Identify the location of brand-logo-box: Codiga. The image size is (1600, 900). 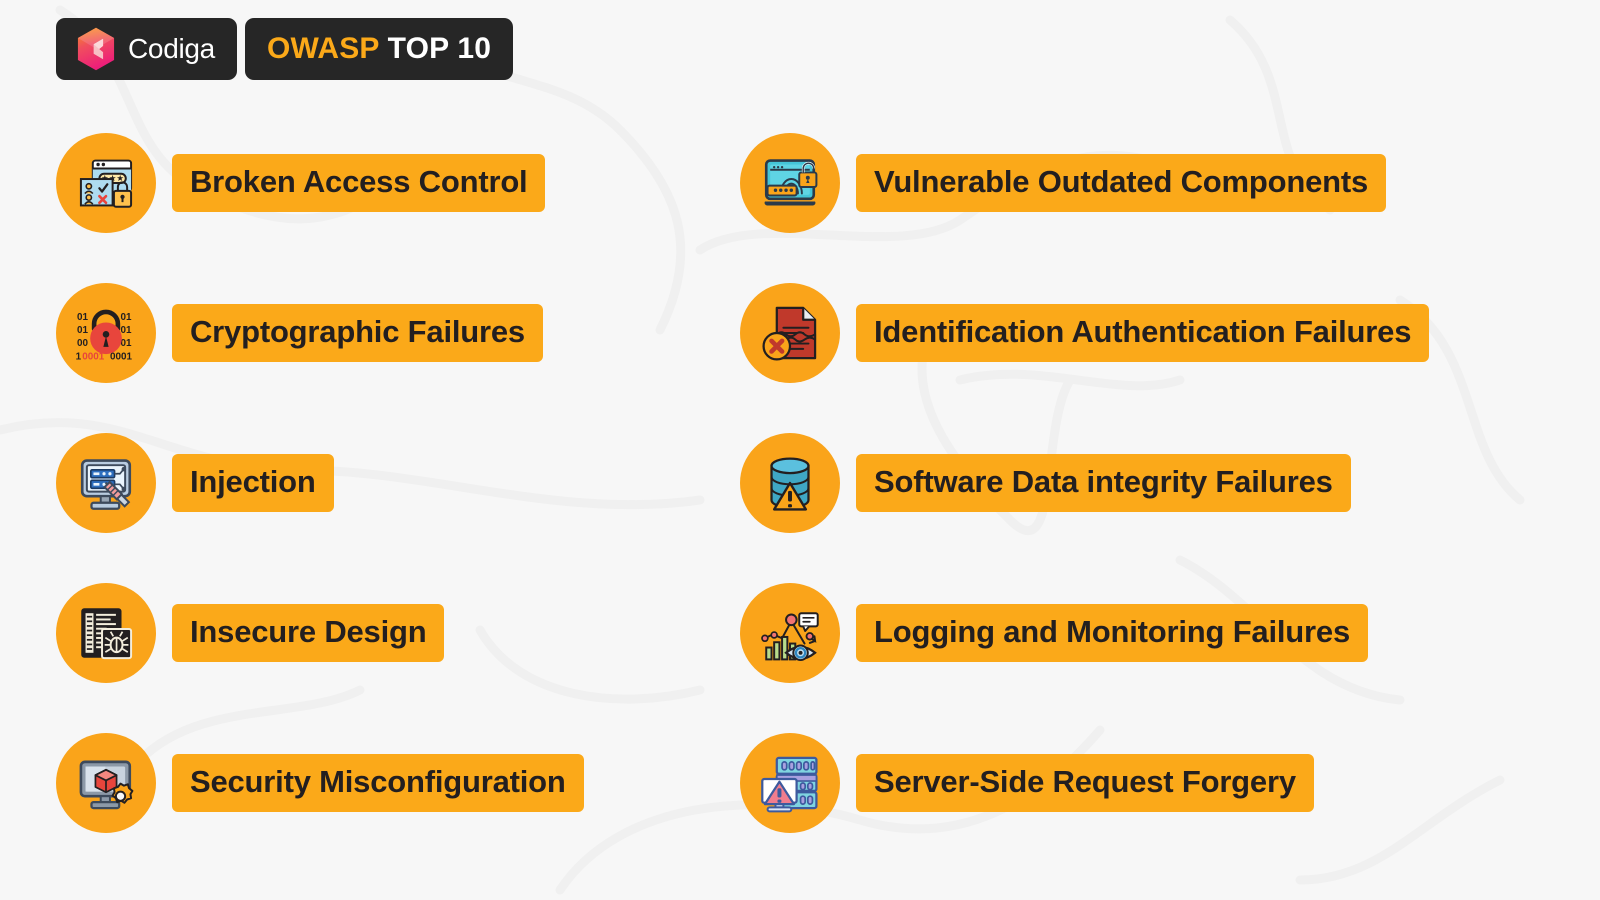
(146, 49).